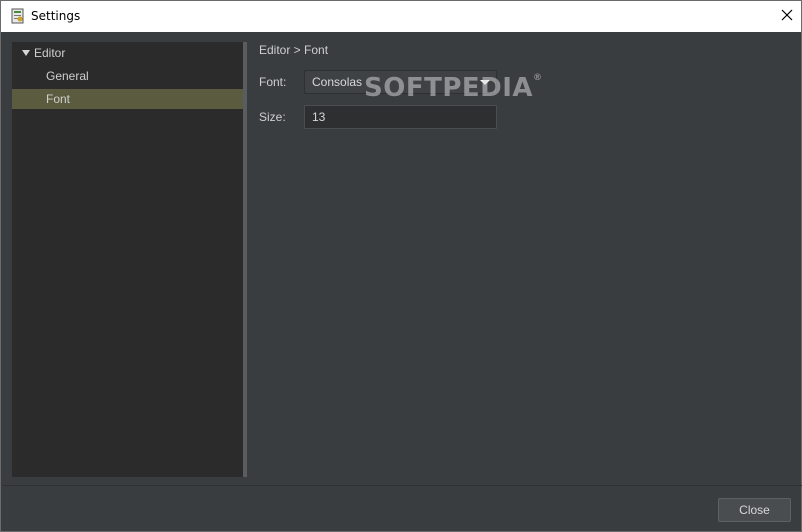 This screenshot has width=802, height=532. Describe the element at coordinates (18, 16) in the screenshot. I see `app-icon` at that location.